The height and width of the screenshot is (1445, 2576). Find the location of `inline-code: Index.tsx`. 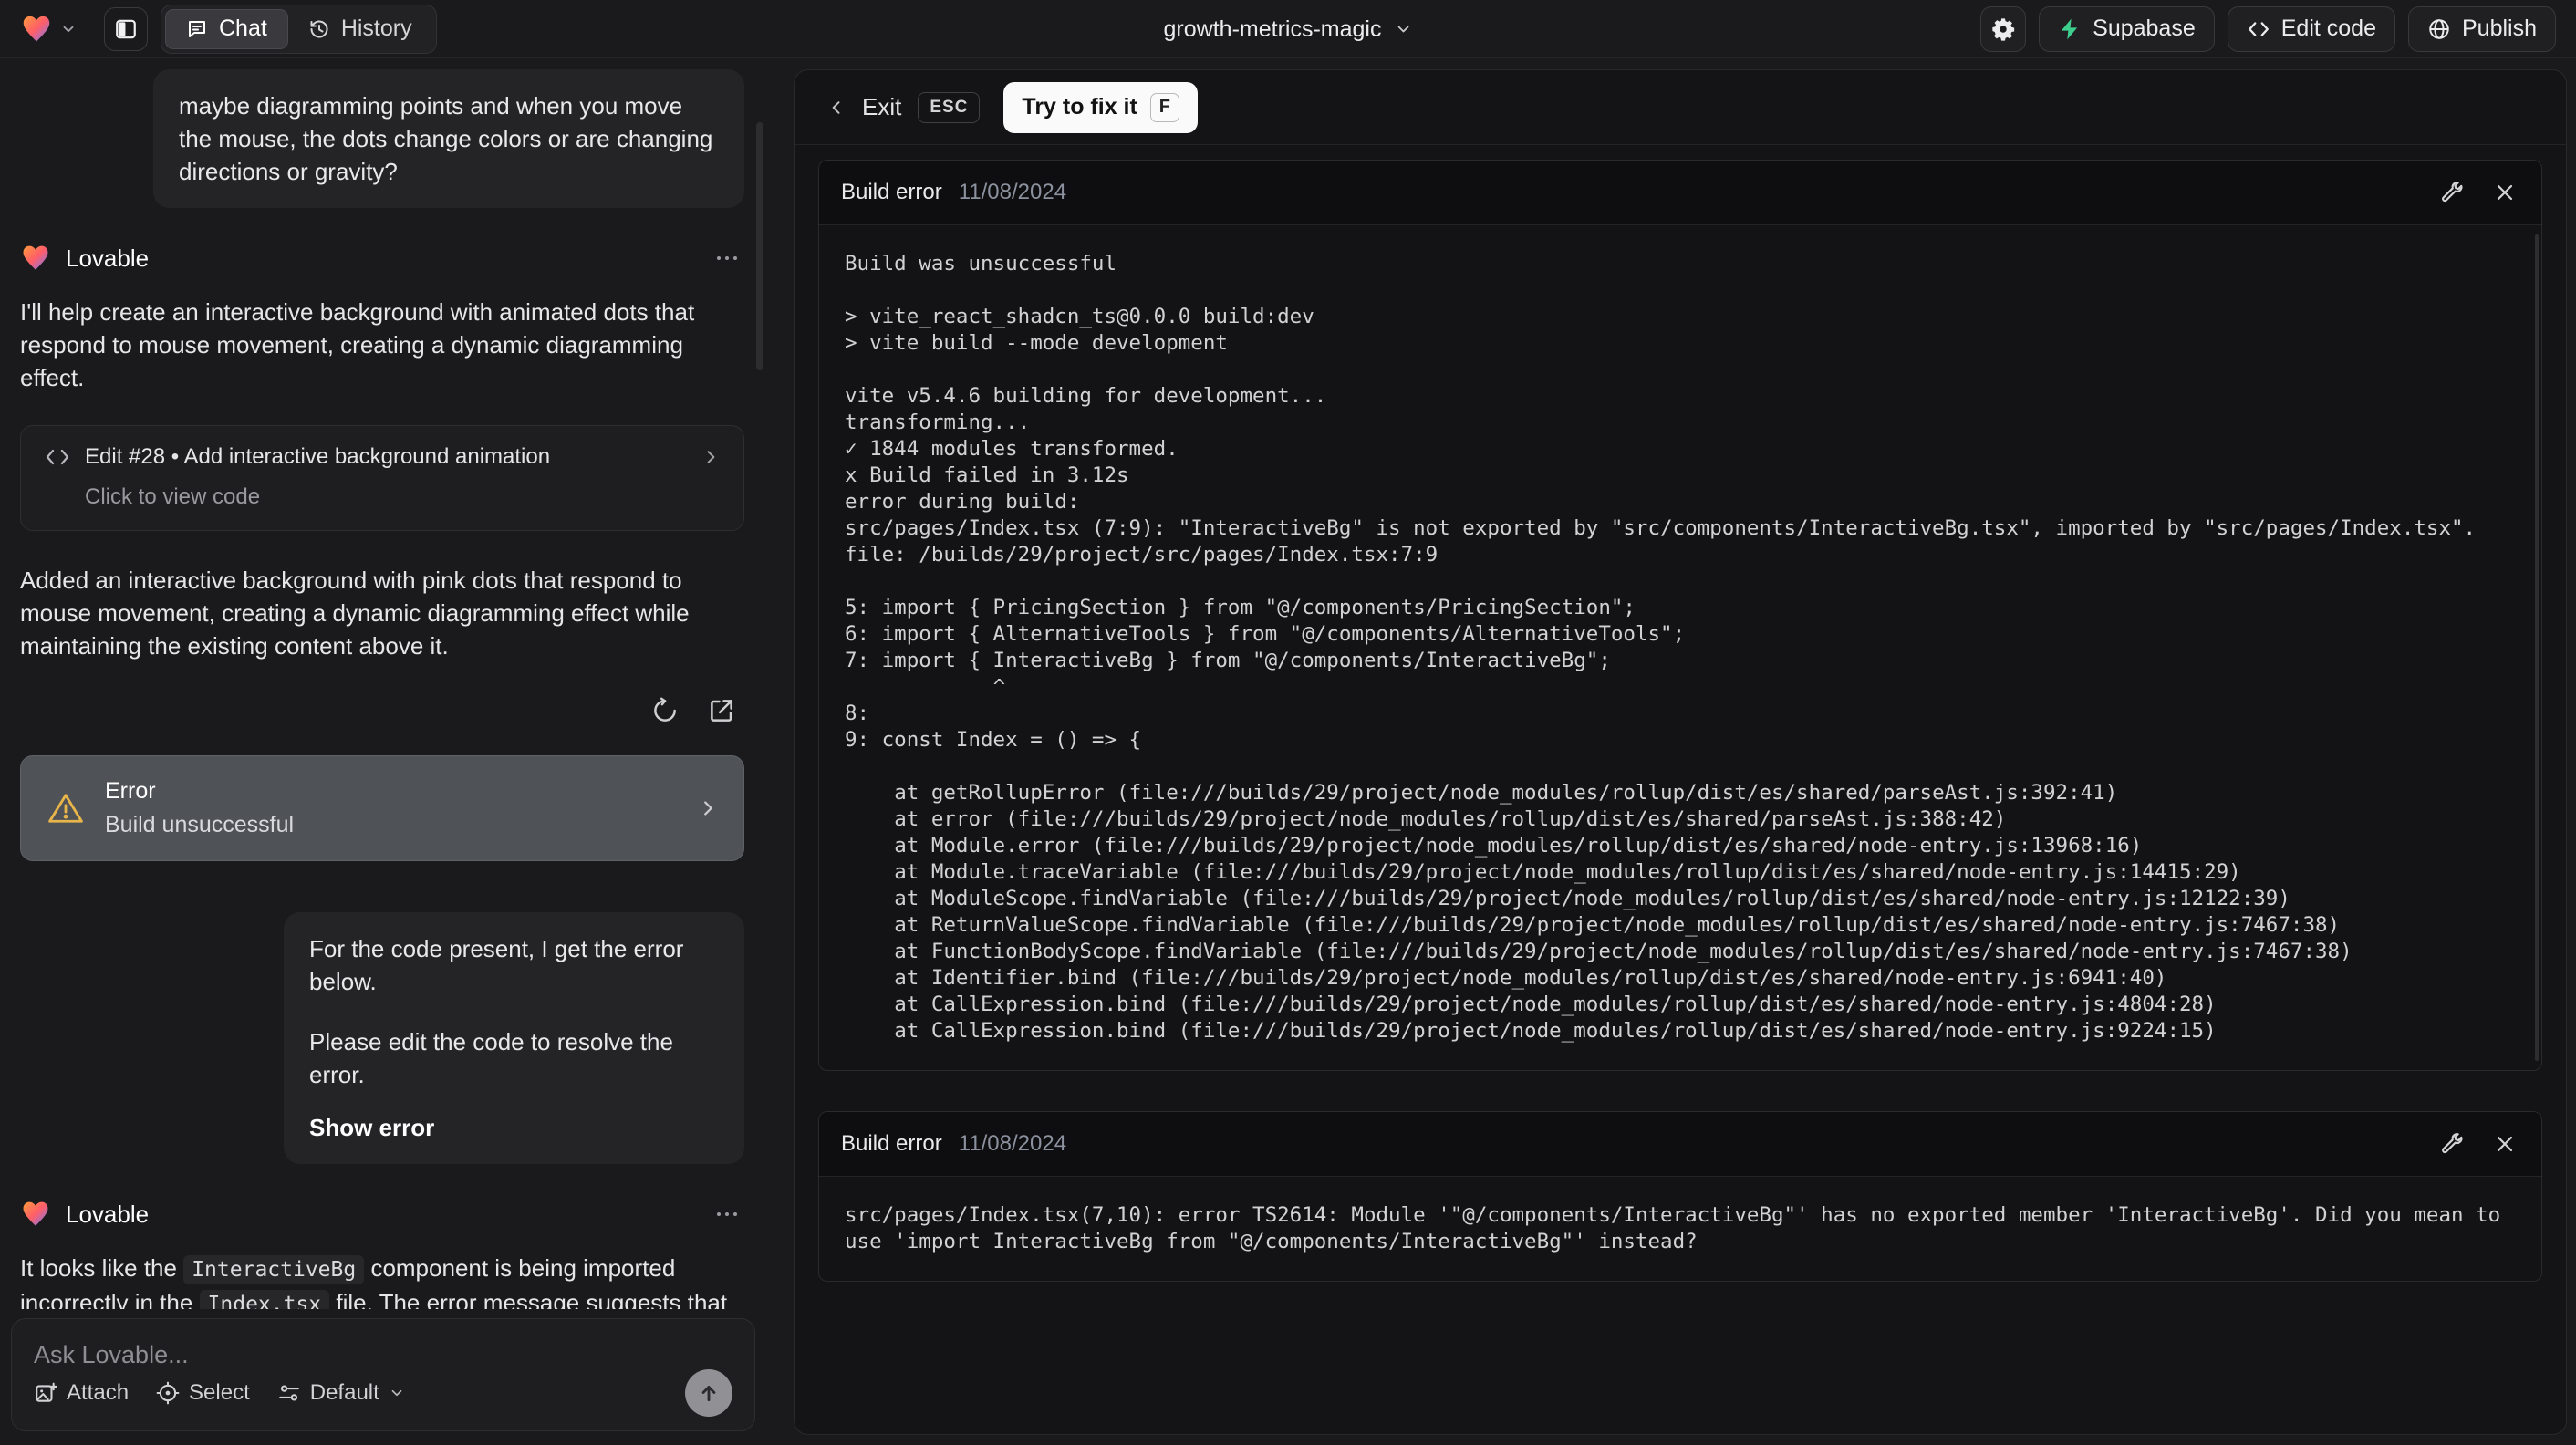

inline-code: Index.tsx is located at coordinates (264, 1299).